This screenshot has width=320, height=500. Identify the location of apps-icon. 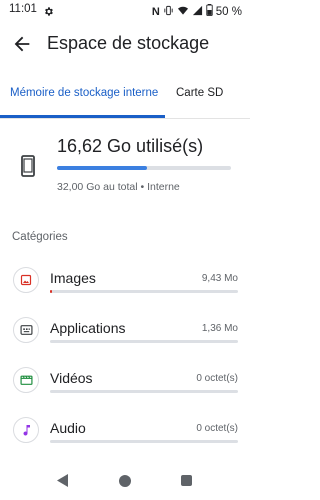
(26, 330).